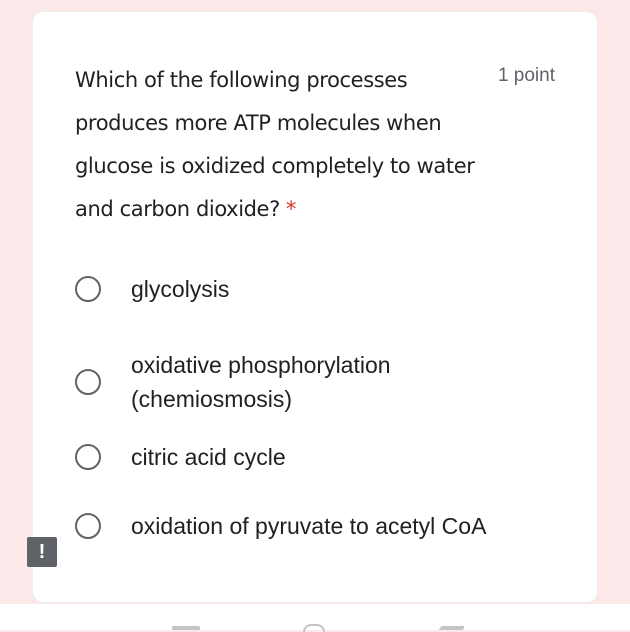 The height and width of the screenshot is (632, 630). What do you see at coordinates (42, 552) in the screenshot?
I see `alert-icon: !` at bounding box center [42, 552].